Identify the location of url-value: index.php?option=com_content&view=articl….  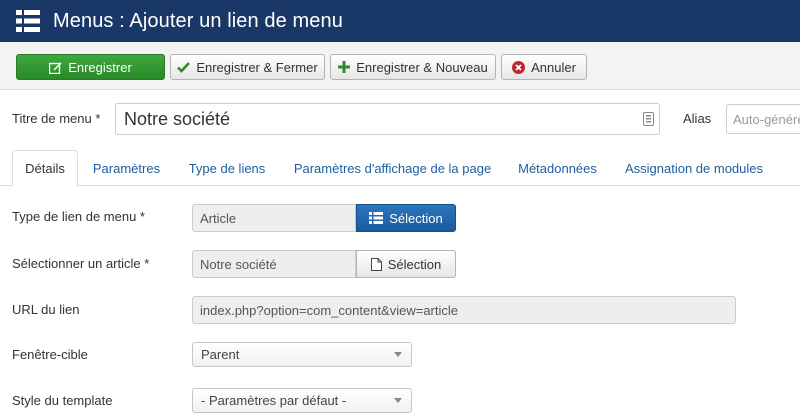
(329, 310).